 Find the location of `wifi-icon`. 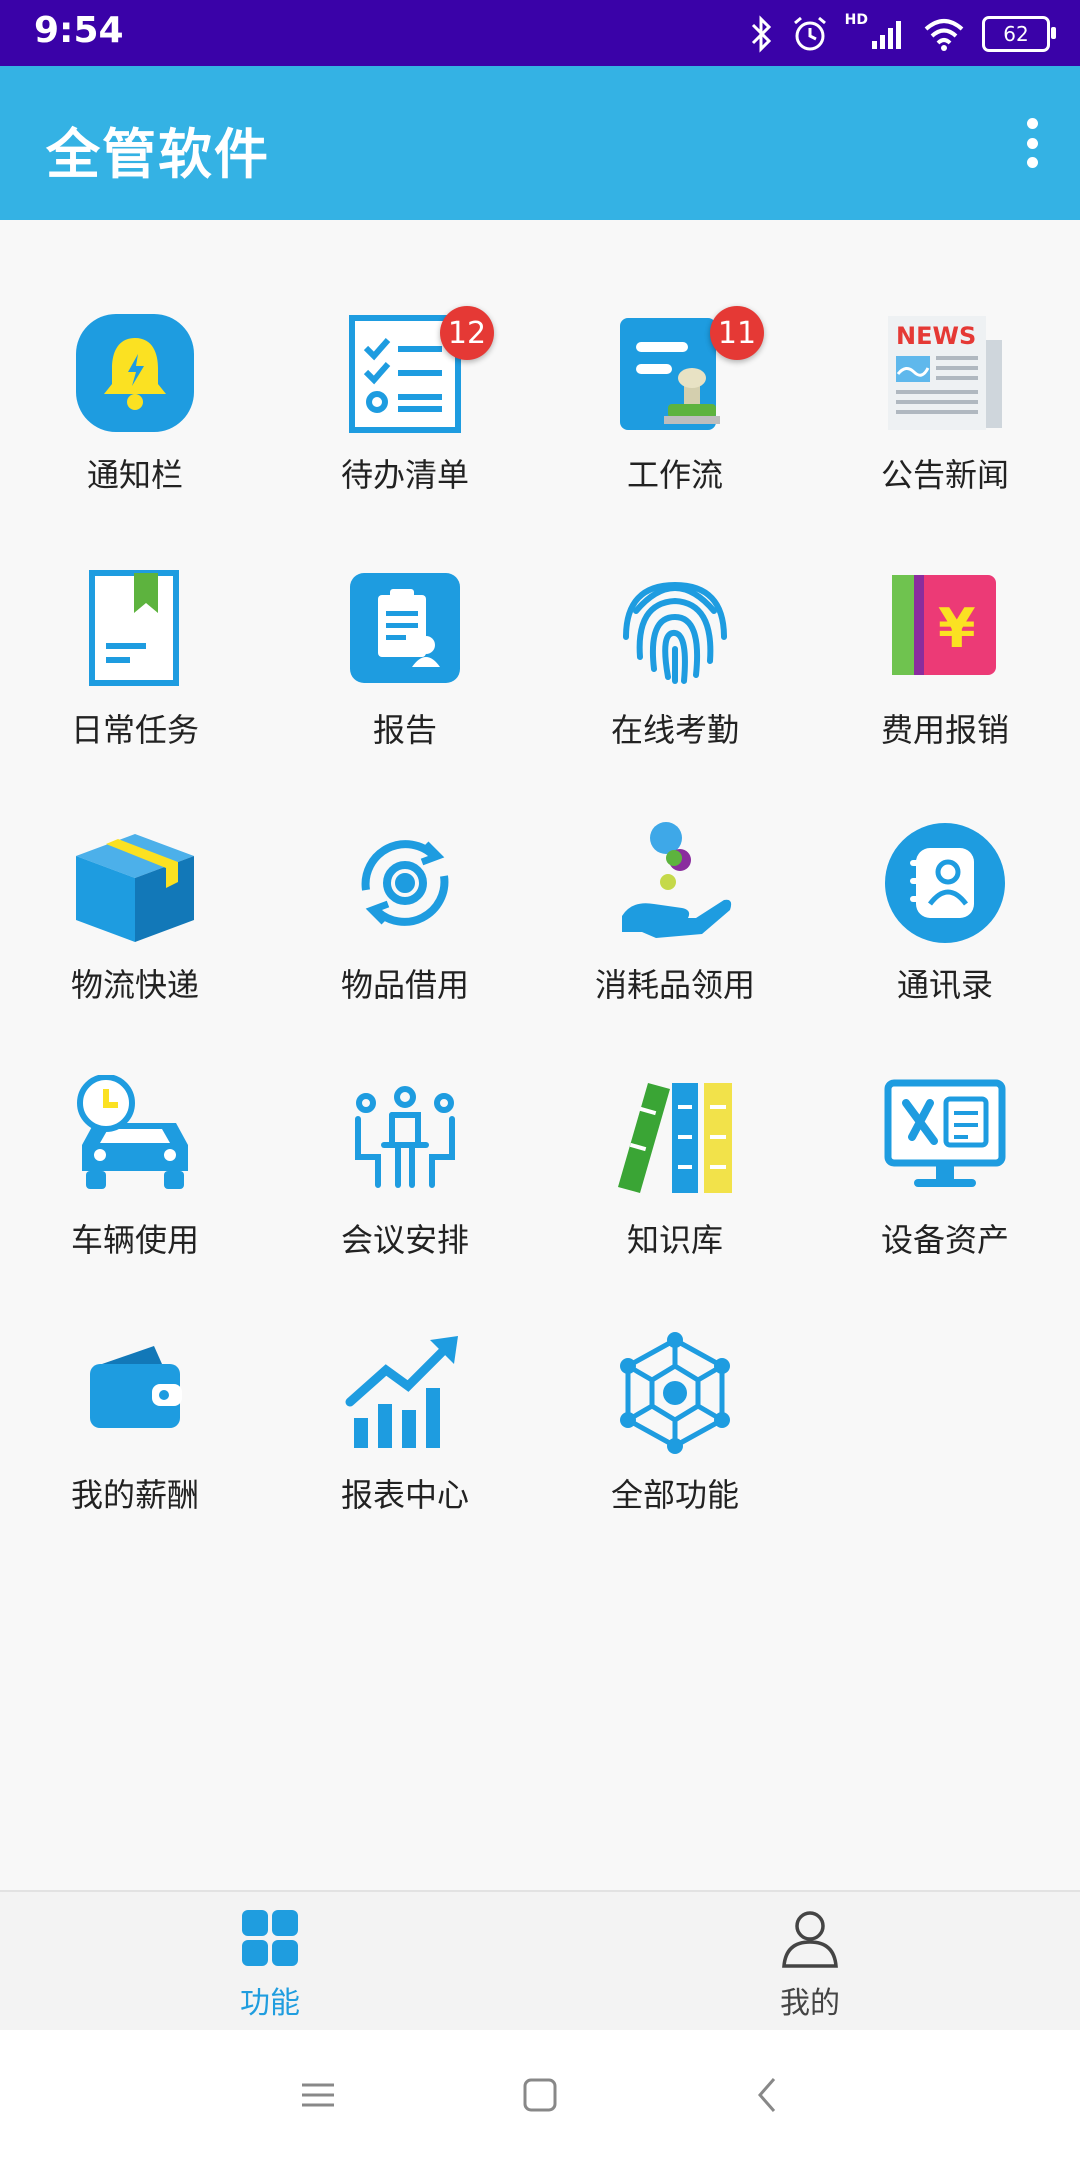

wifi-icon is located at coordinates (944, 35).